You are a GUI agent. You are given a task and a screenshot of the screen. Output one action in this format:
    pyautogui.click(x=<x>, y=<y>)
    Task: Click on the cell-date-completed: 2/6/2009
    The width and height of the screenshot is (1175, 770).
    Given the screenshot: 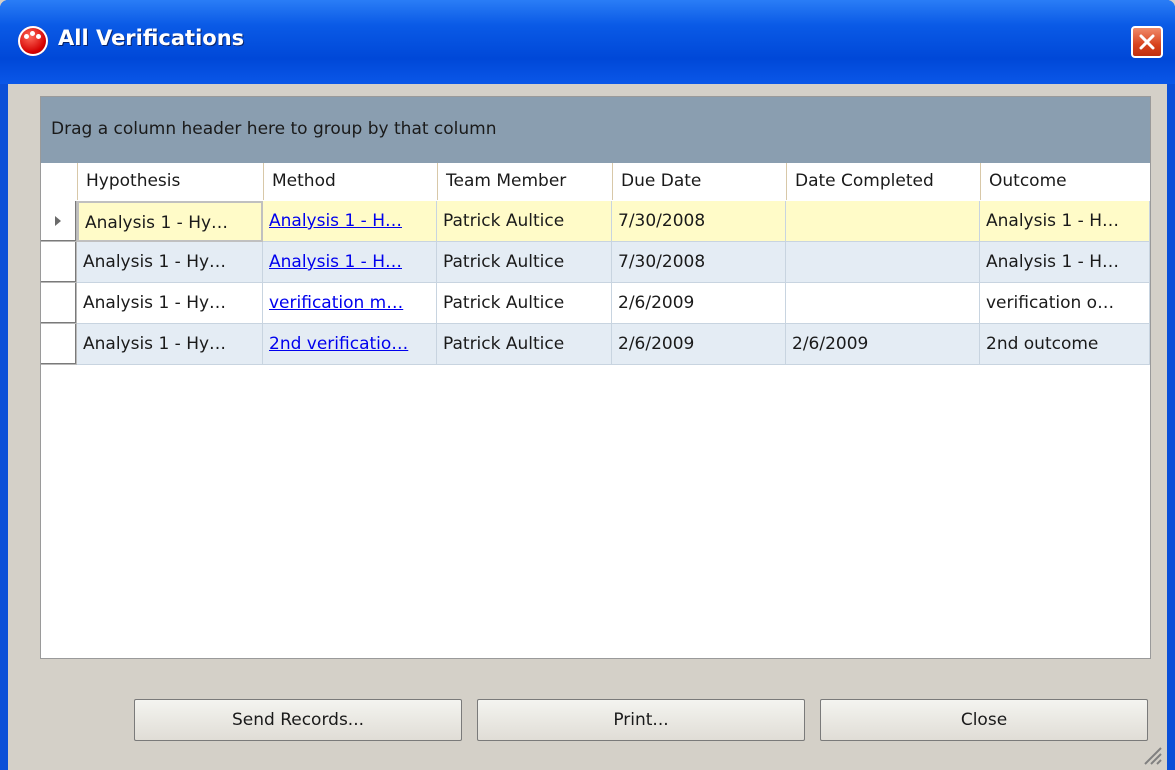 What is the action you would take?
    pyautogui.click(x=883, y=344)
    